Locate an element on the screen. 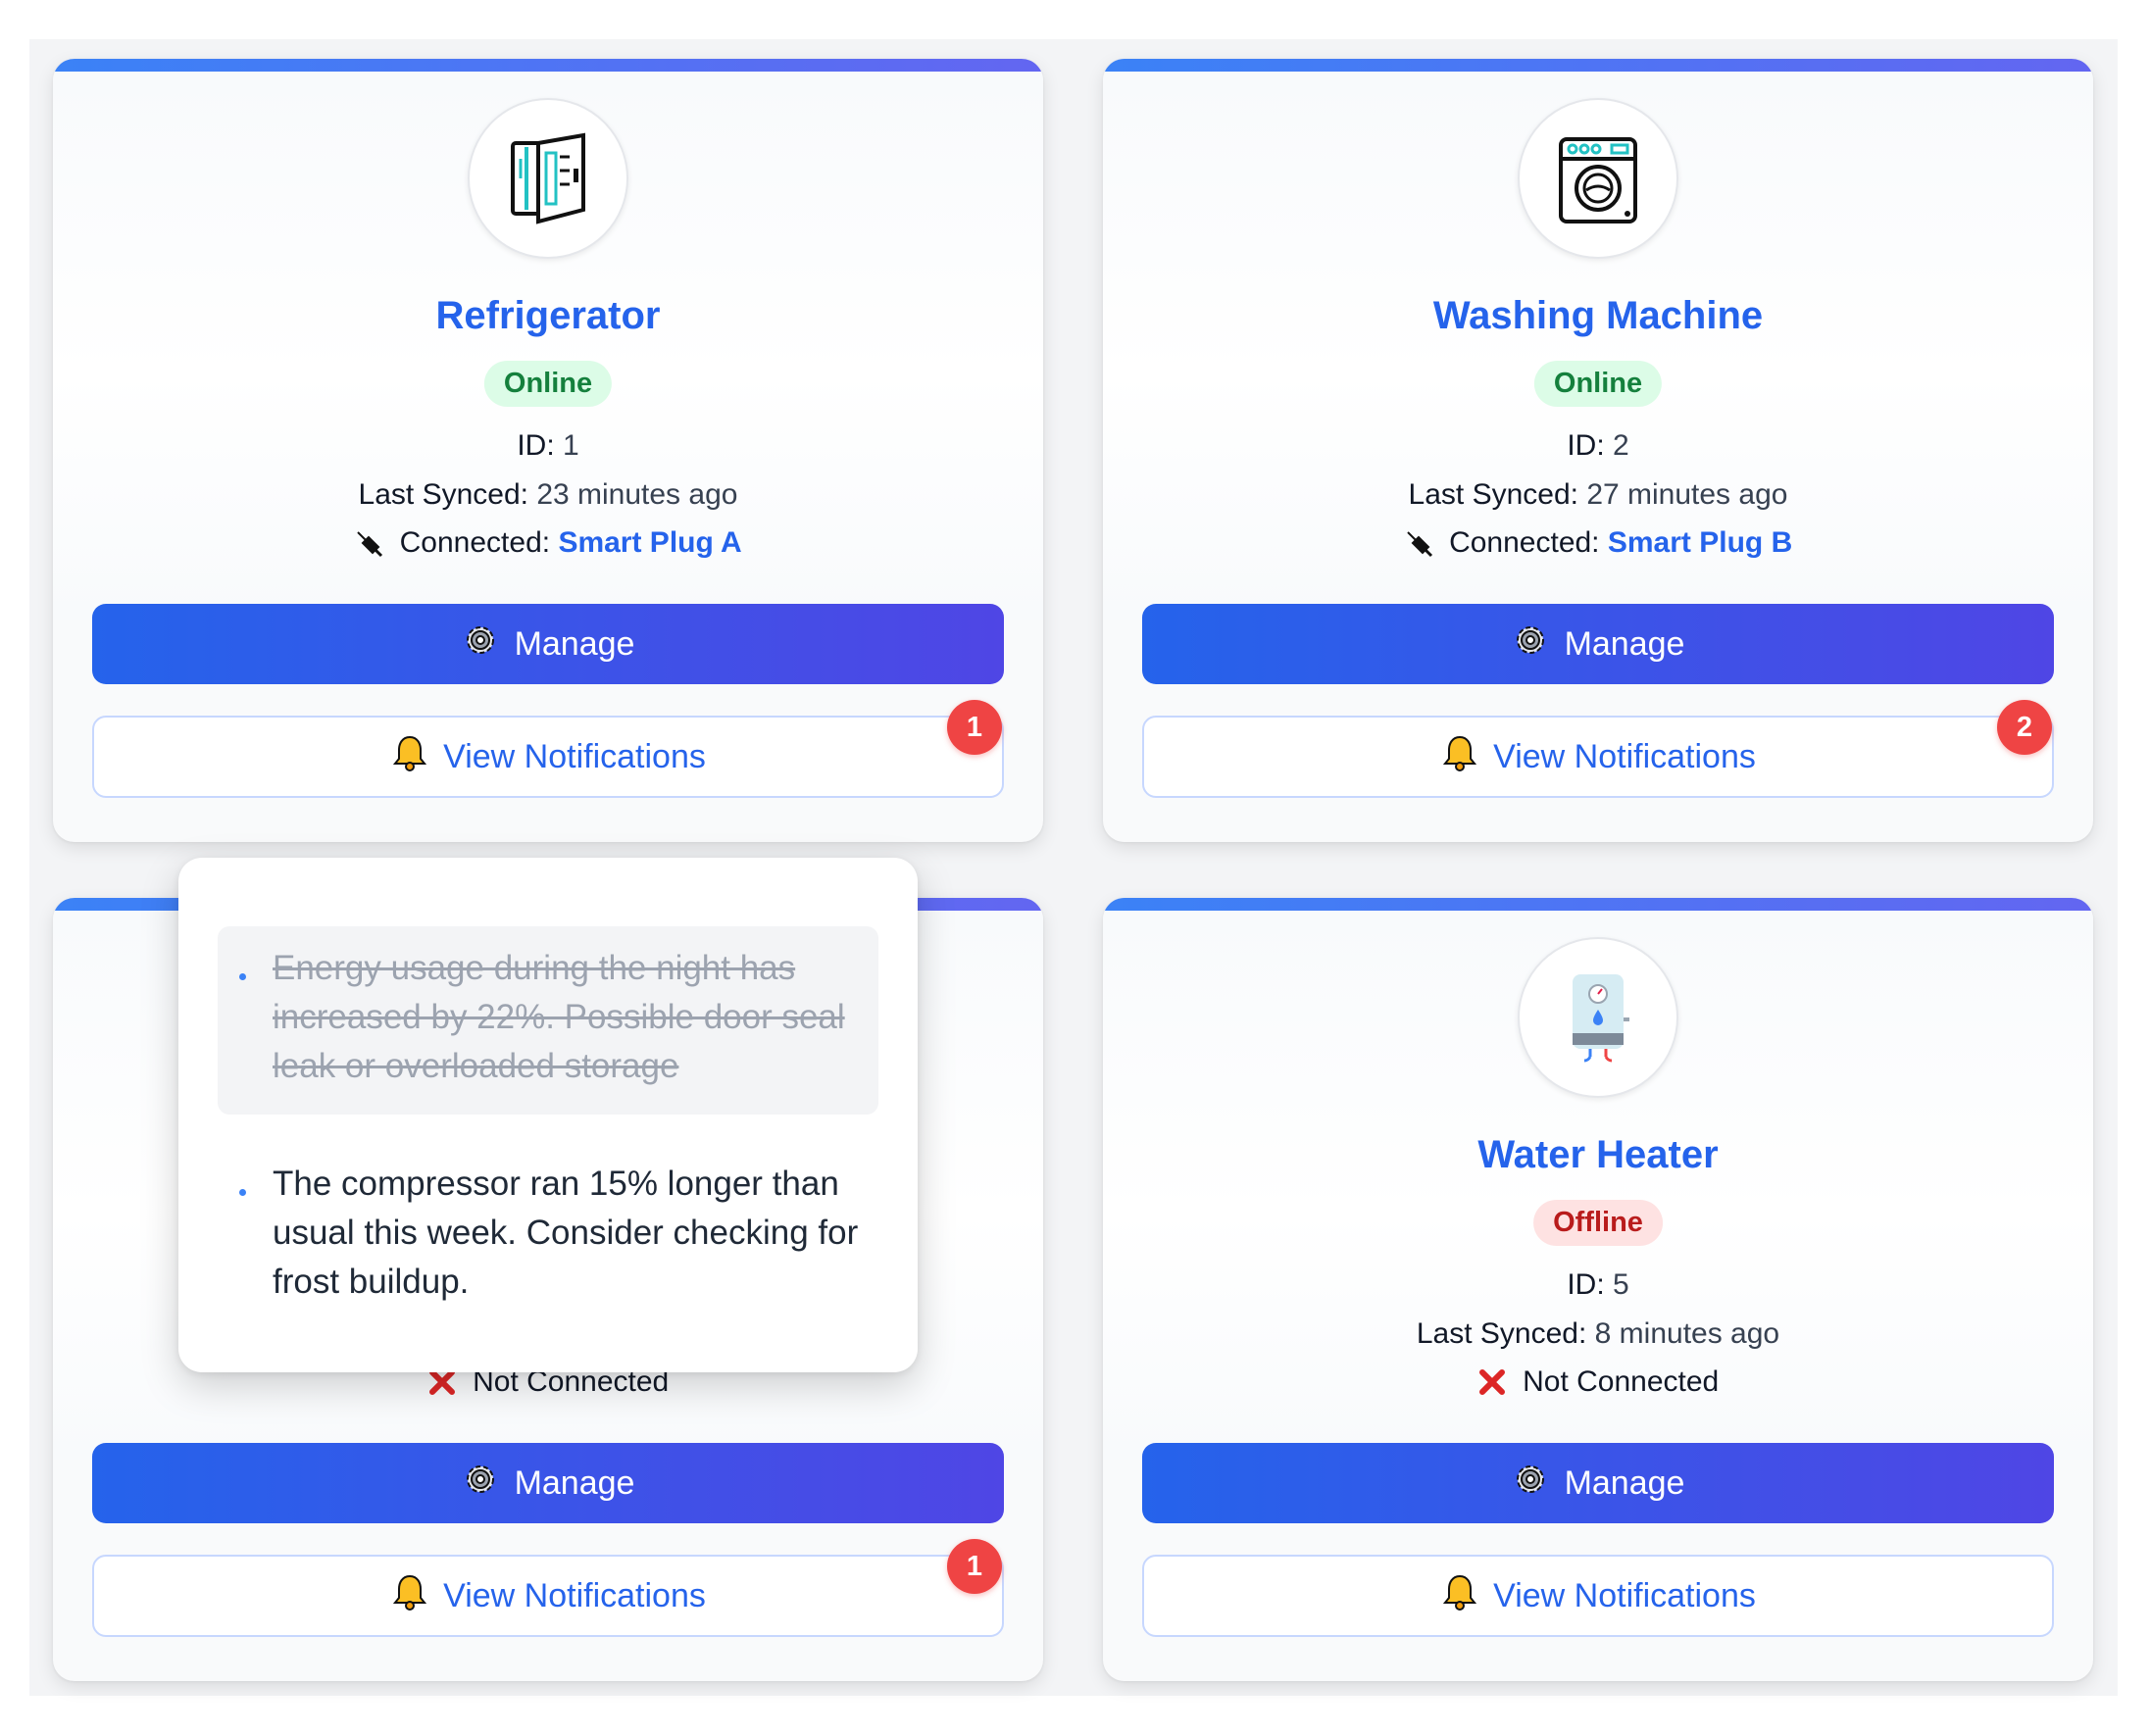 Image resolution: width=2150 pixels, height=1736 pixels. last-synced: Last Synced: 23 minutes ago is located at coordinates (548, 495).